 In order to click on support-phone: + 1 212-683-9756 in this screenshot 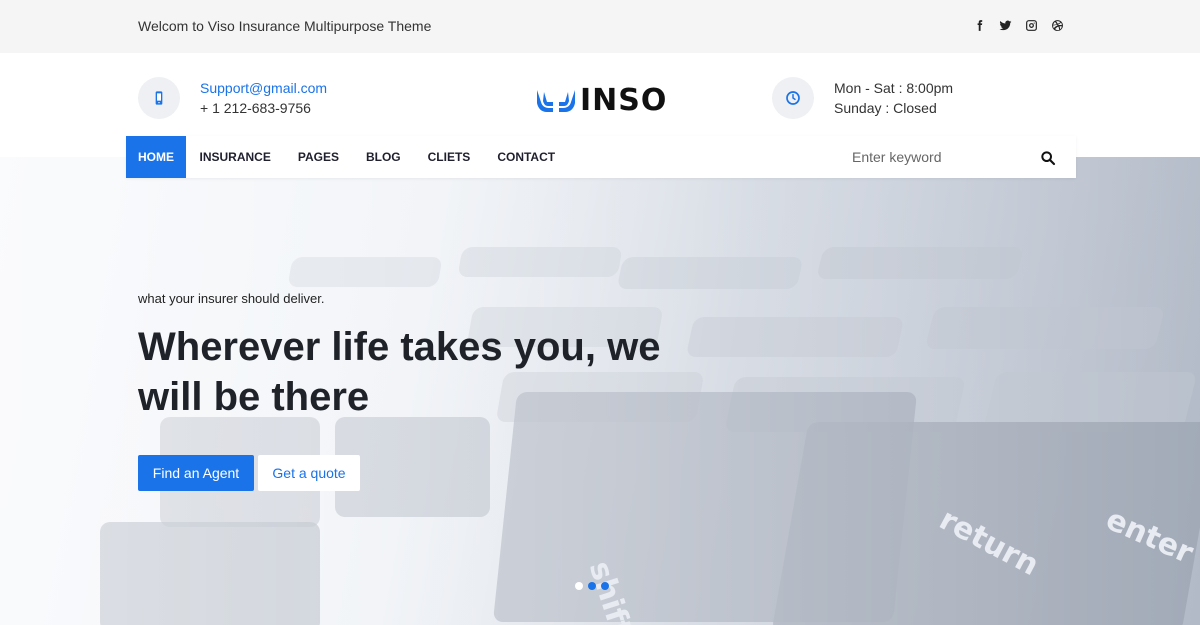, I will do `click(255, 108)`.